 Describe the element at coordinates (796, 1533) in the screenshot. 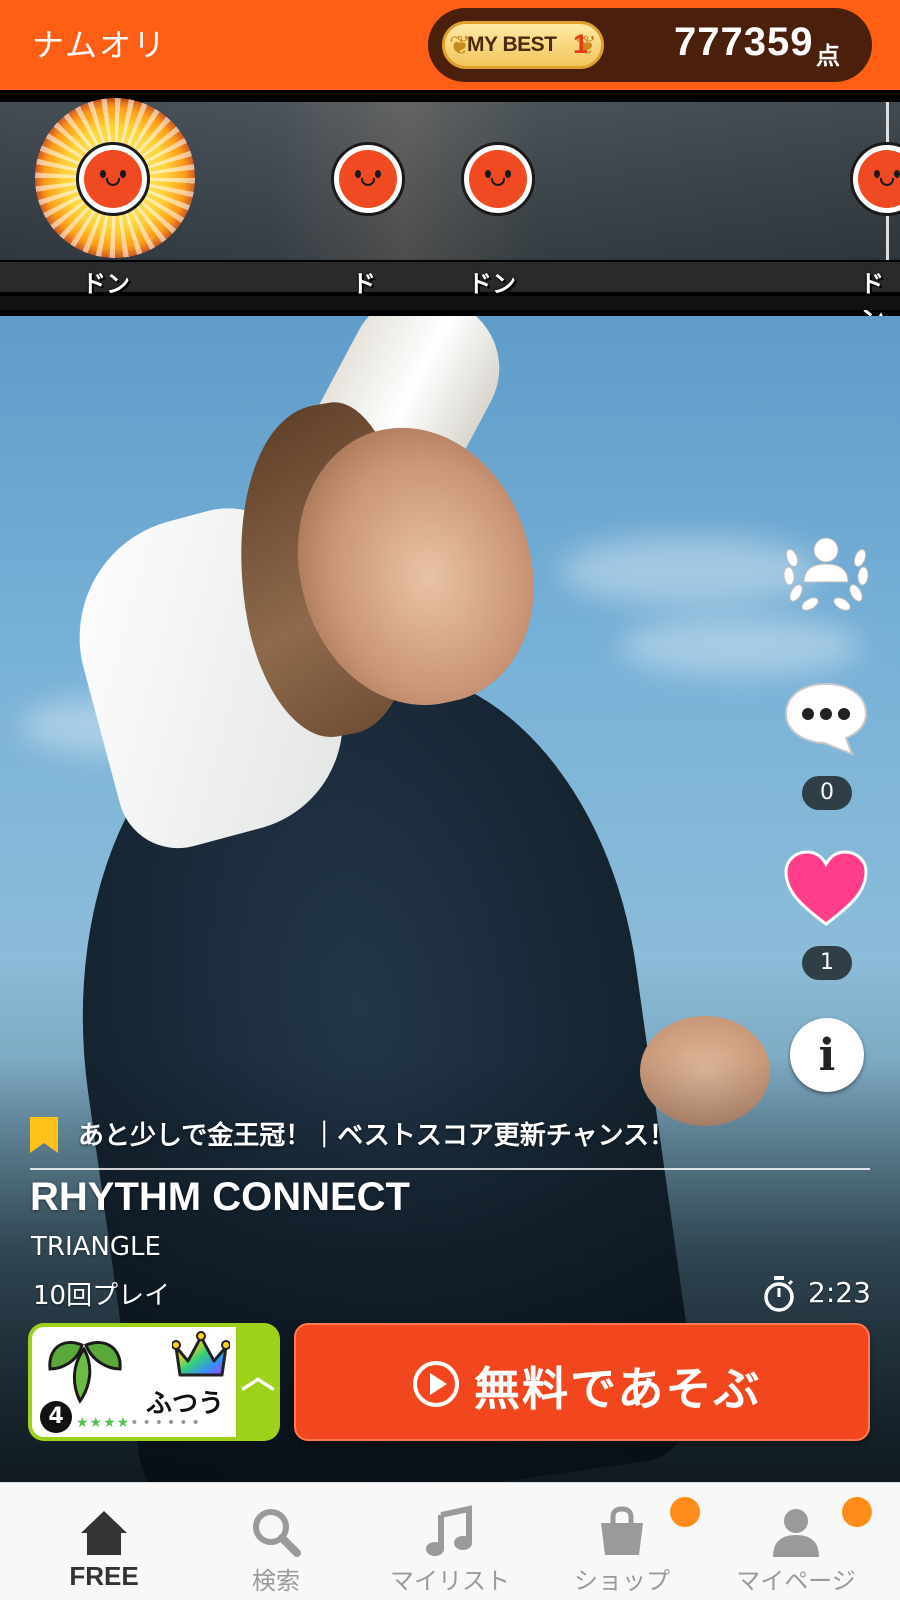

I see `user-icon` at that location.